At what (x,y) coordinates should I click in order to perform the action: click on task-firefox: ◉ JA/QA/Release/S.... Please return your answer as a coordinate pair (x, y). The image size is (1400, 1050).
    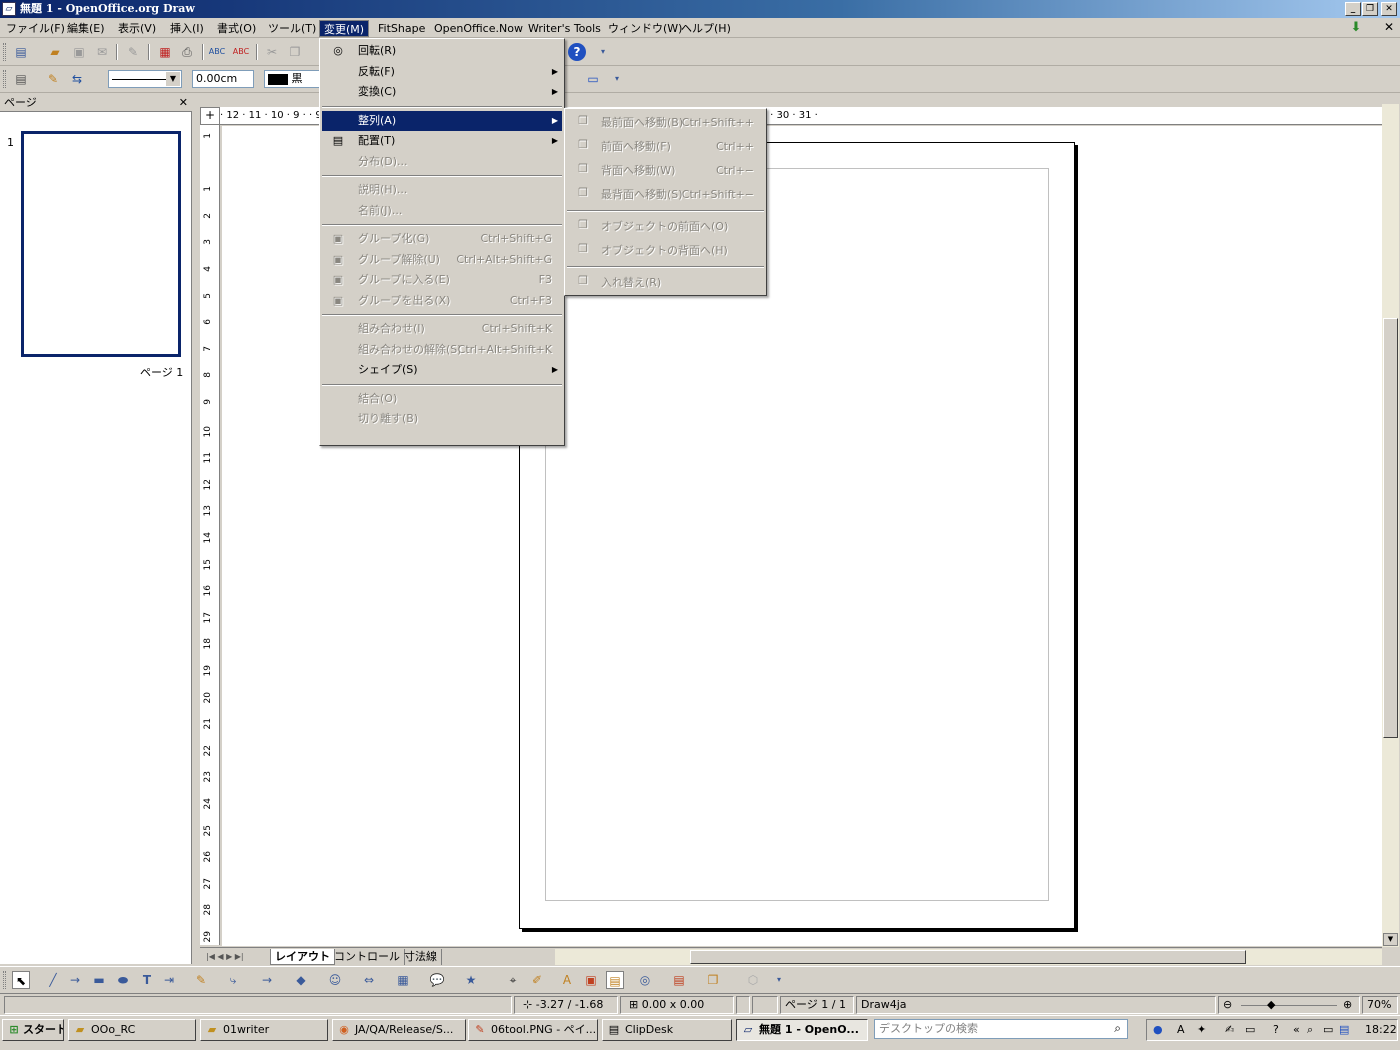
    Looking at the image, I should click on (399, 1030).